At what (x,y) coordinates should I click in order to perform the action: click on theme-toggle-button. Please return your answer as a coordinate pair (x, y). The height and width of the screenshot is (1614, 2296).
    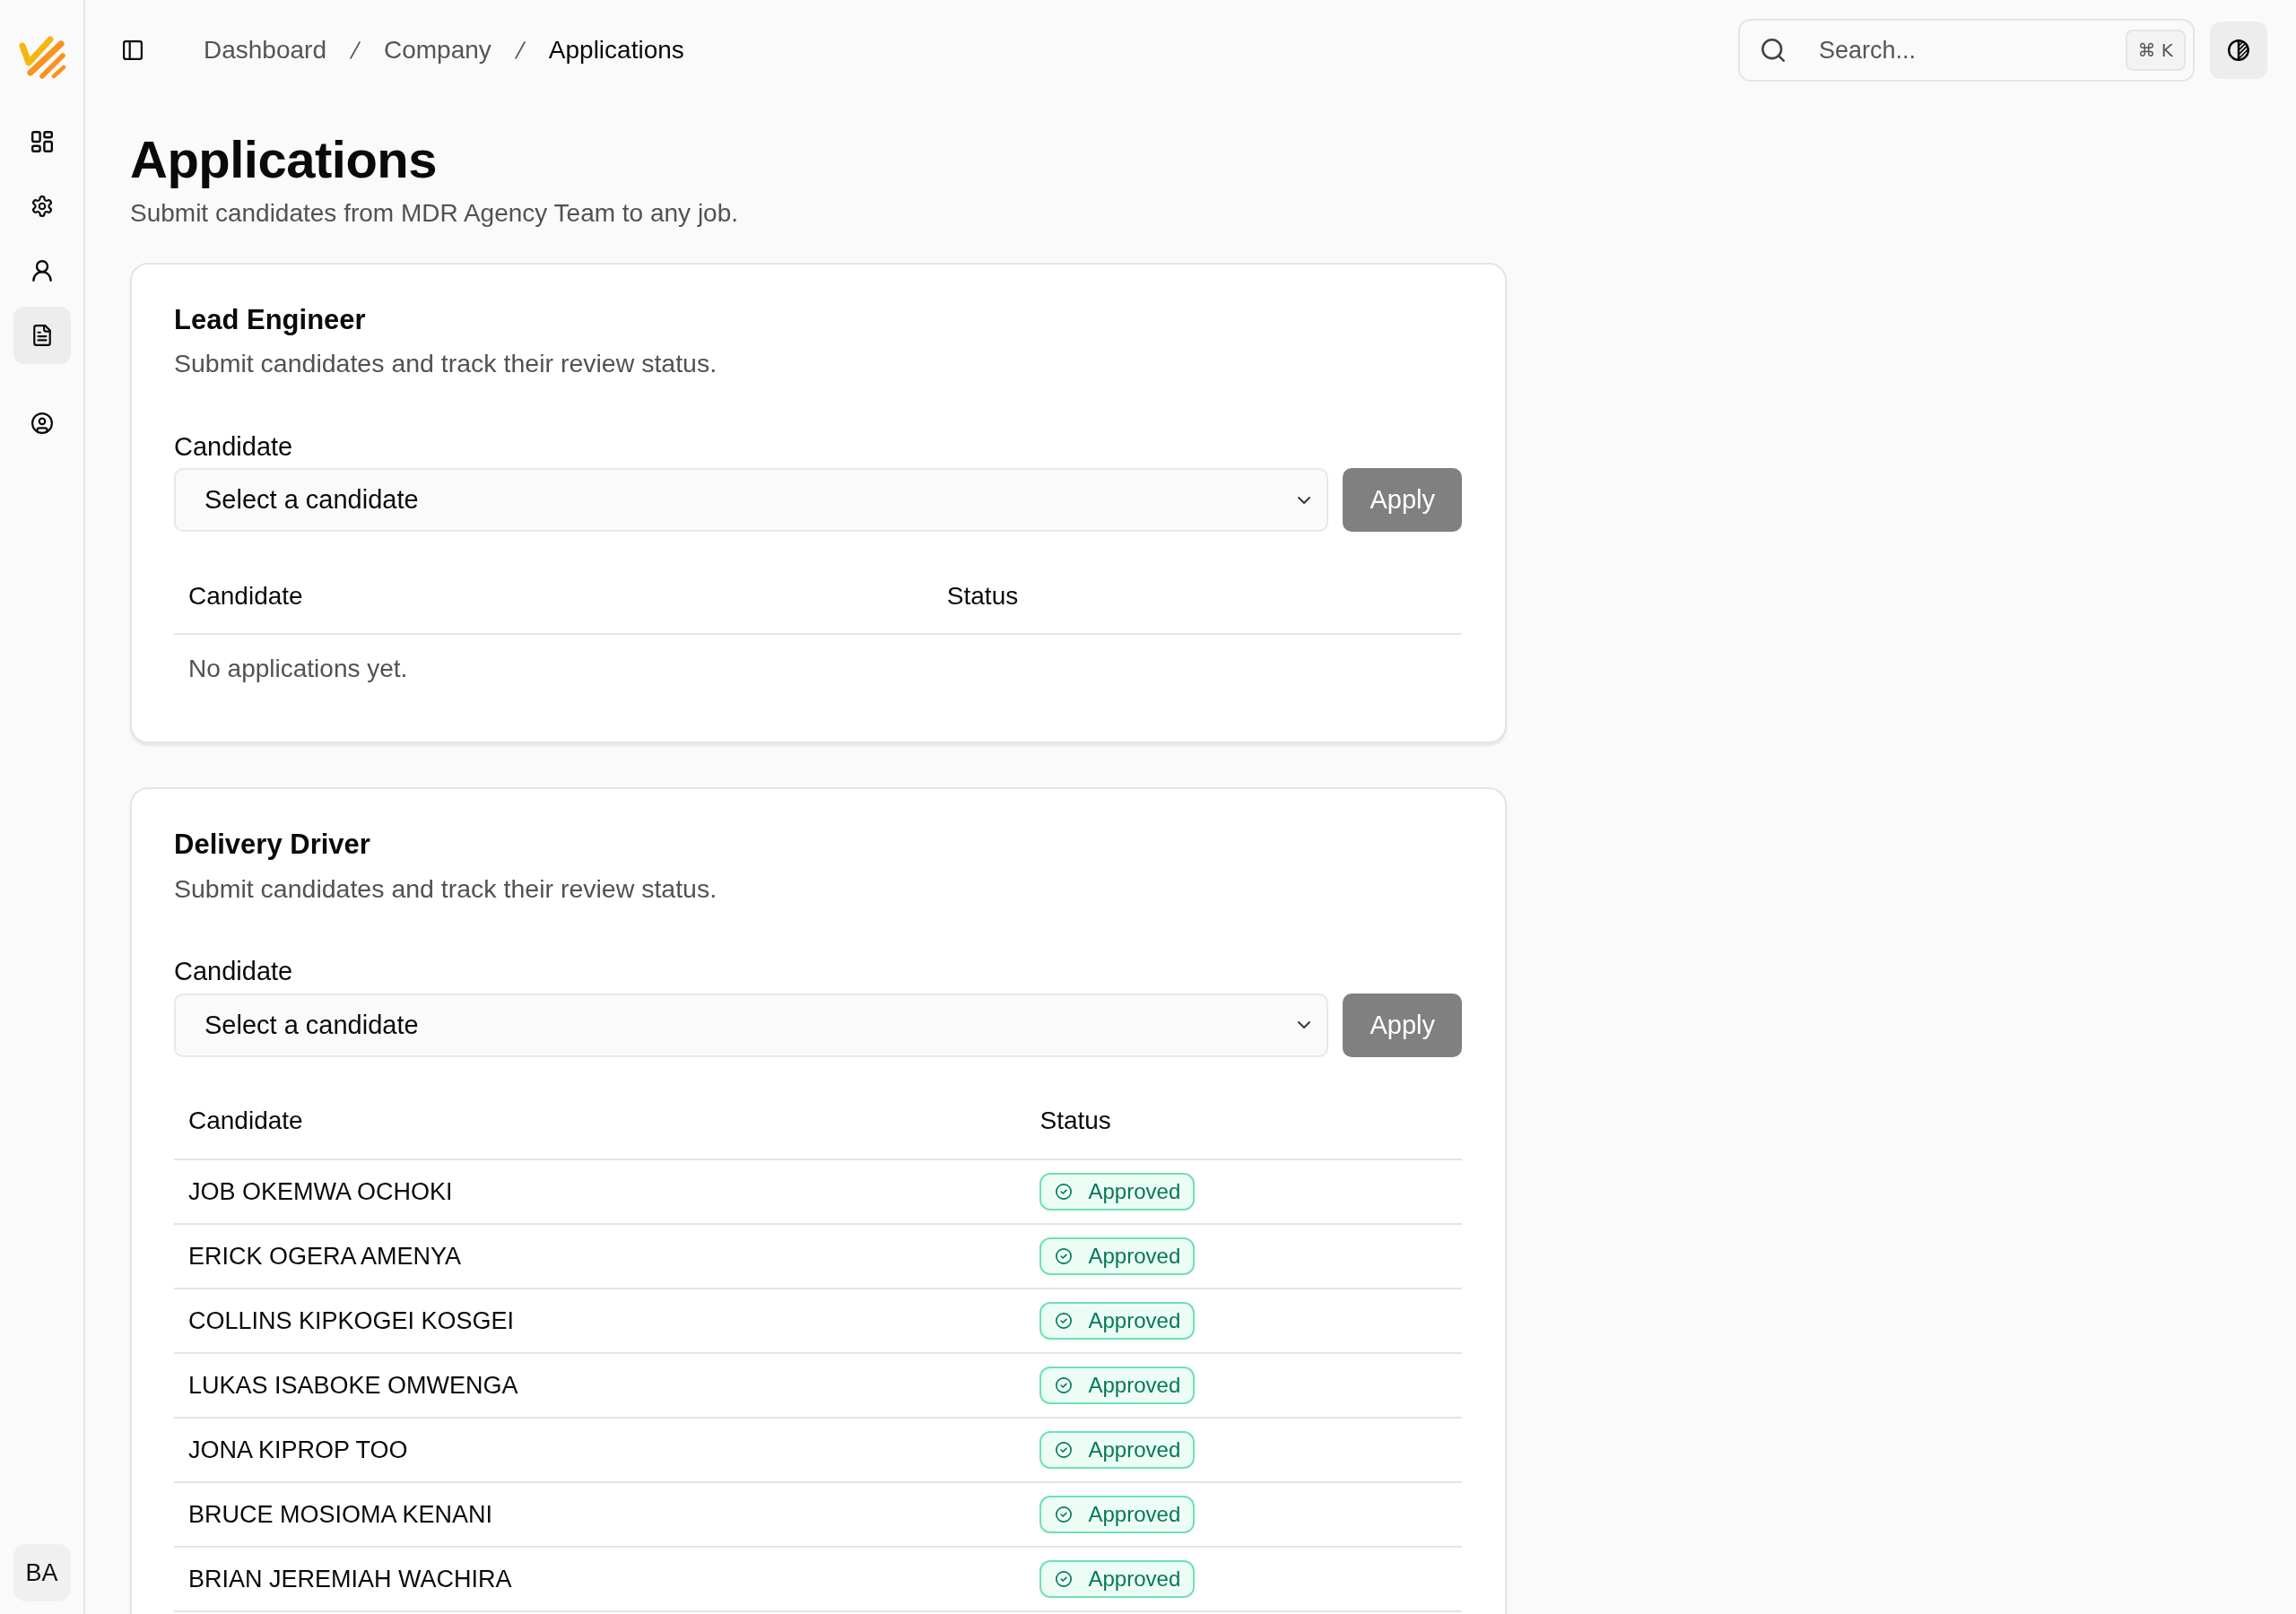
    Looking at the image, I should click on (2238, 50).